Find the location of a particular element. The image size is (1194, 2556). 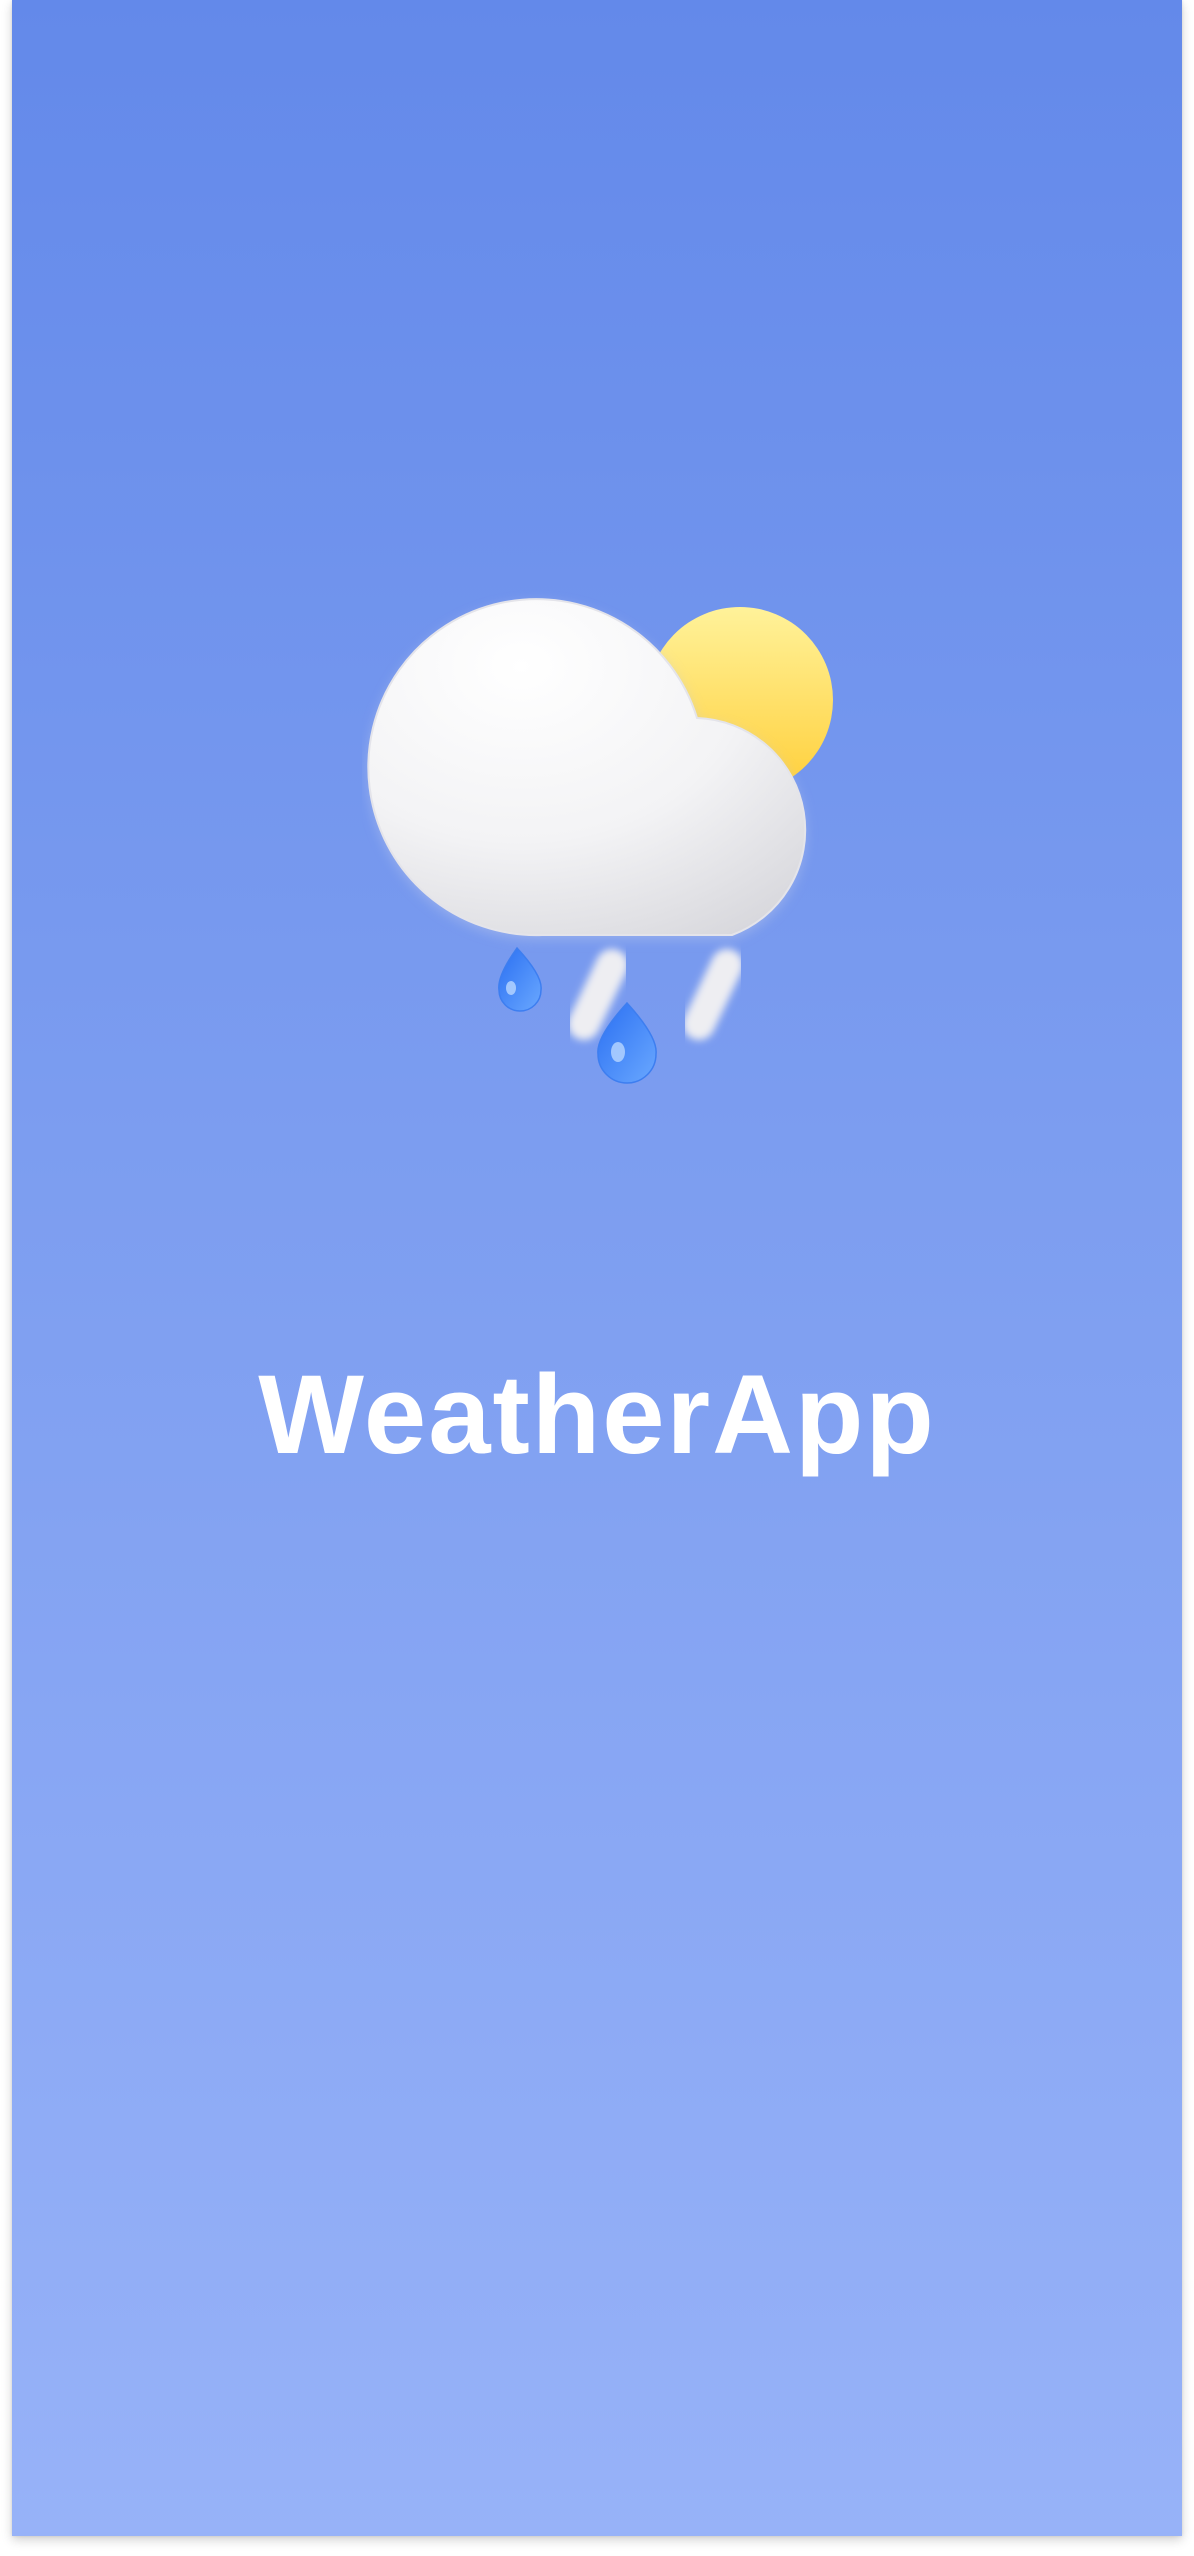

app-title: WeatherApp is located at coordinates (597, 1414).